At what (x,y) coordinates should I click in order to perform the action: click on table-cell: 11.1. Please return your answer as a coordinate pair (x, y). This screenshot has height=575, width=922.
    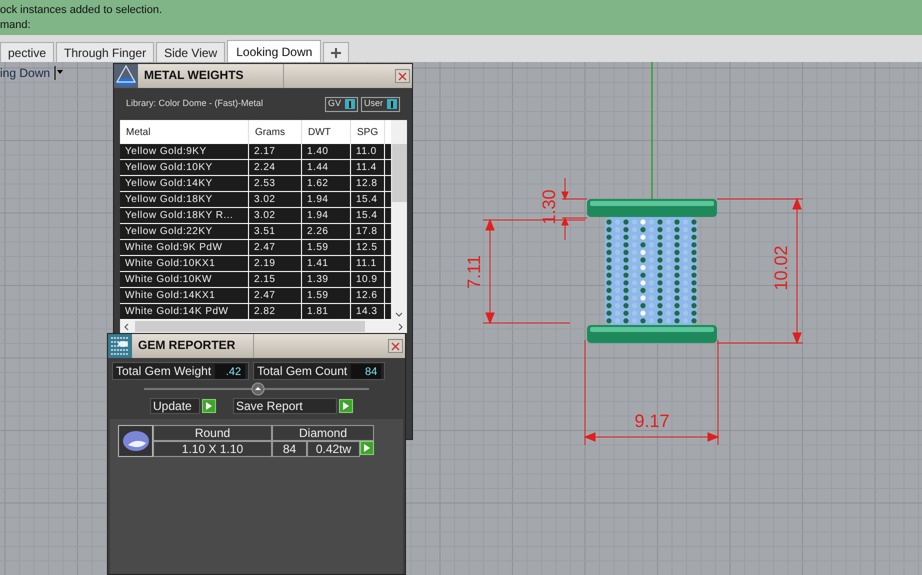
    Looking at the image, I should click on (368, 263).